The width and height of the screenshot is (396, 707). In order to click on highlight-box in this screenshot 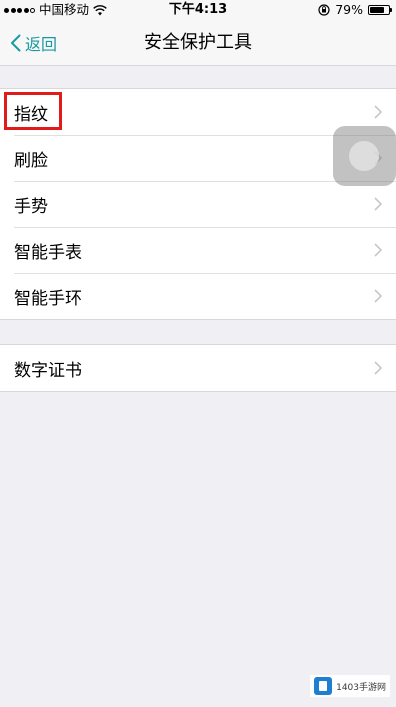, I will do `click(33, 111)`.